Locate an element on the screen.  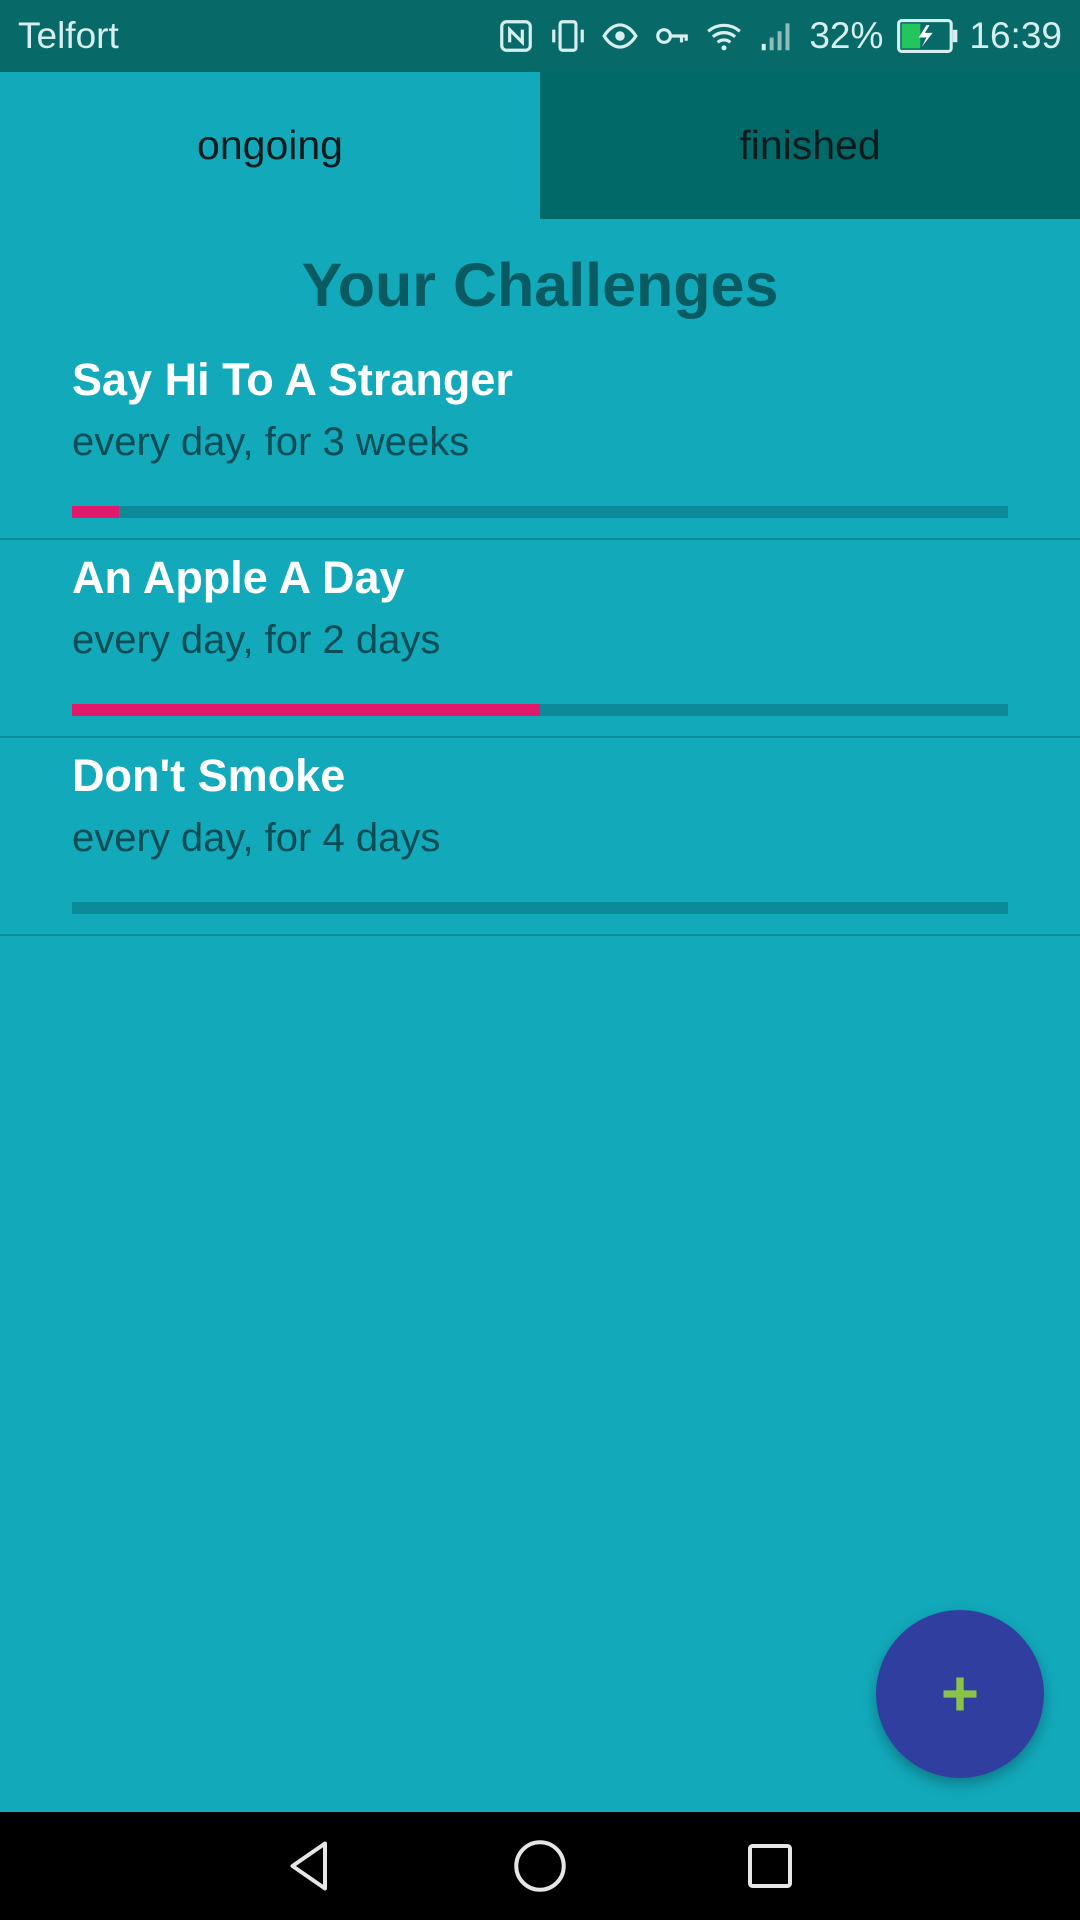
carrier-name: Telfort is located at coordinates (68, 35).